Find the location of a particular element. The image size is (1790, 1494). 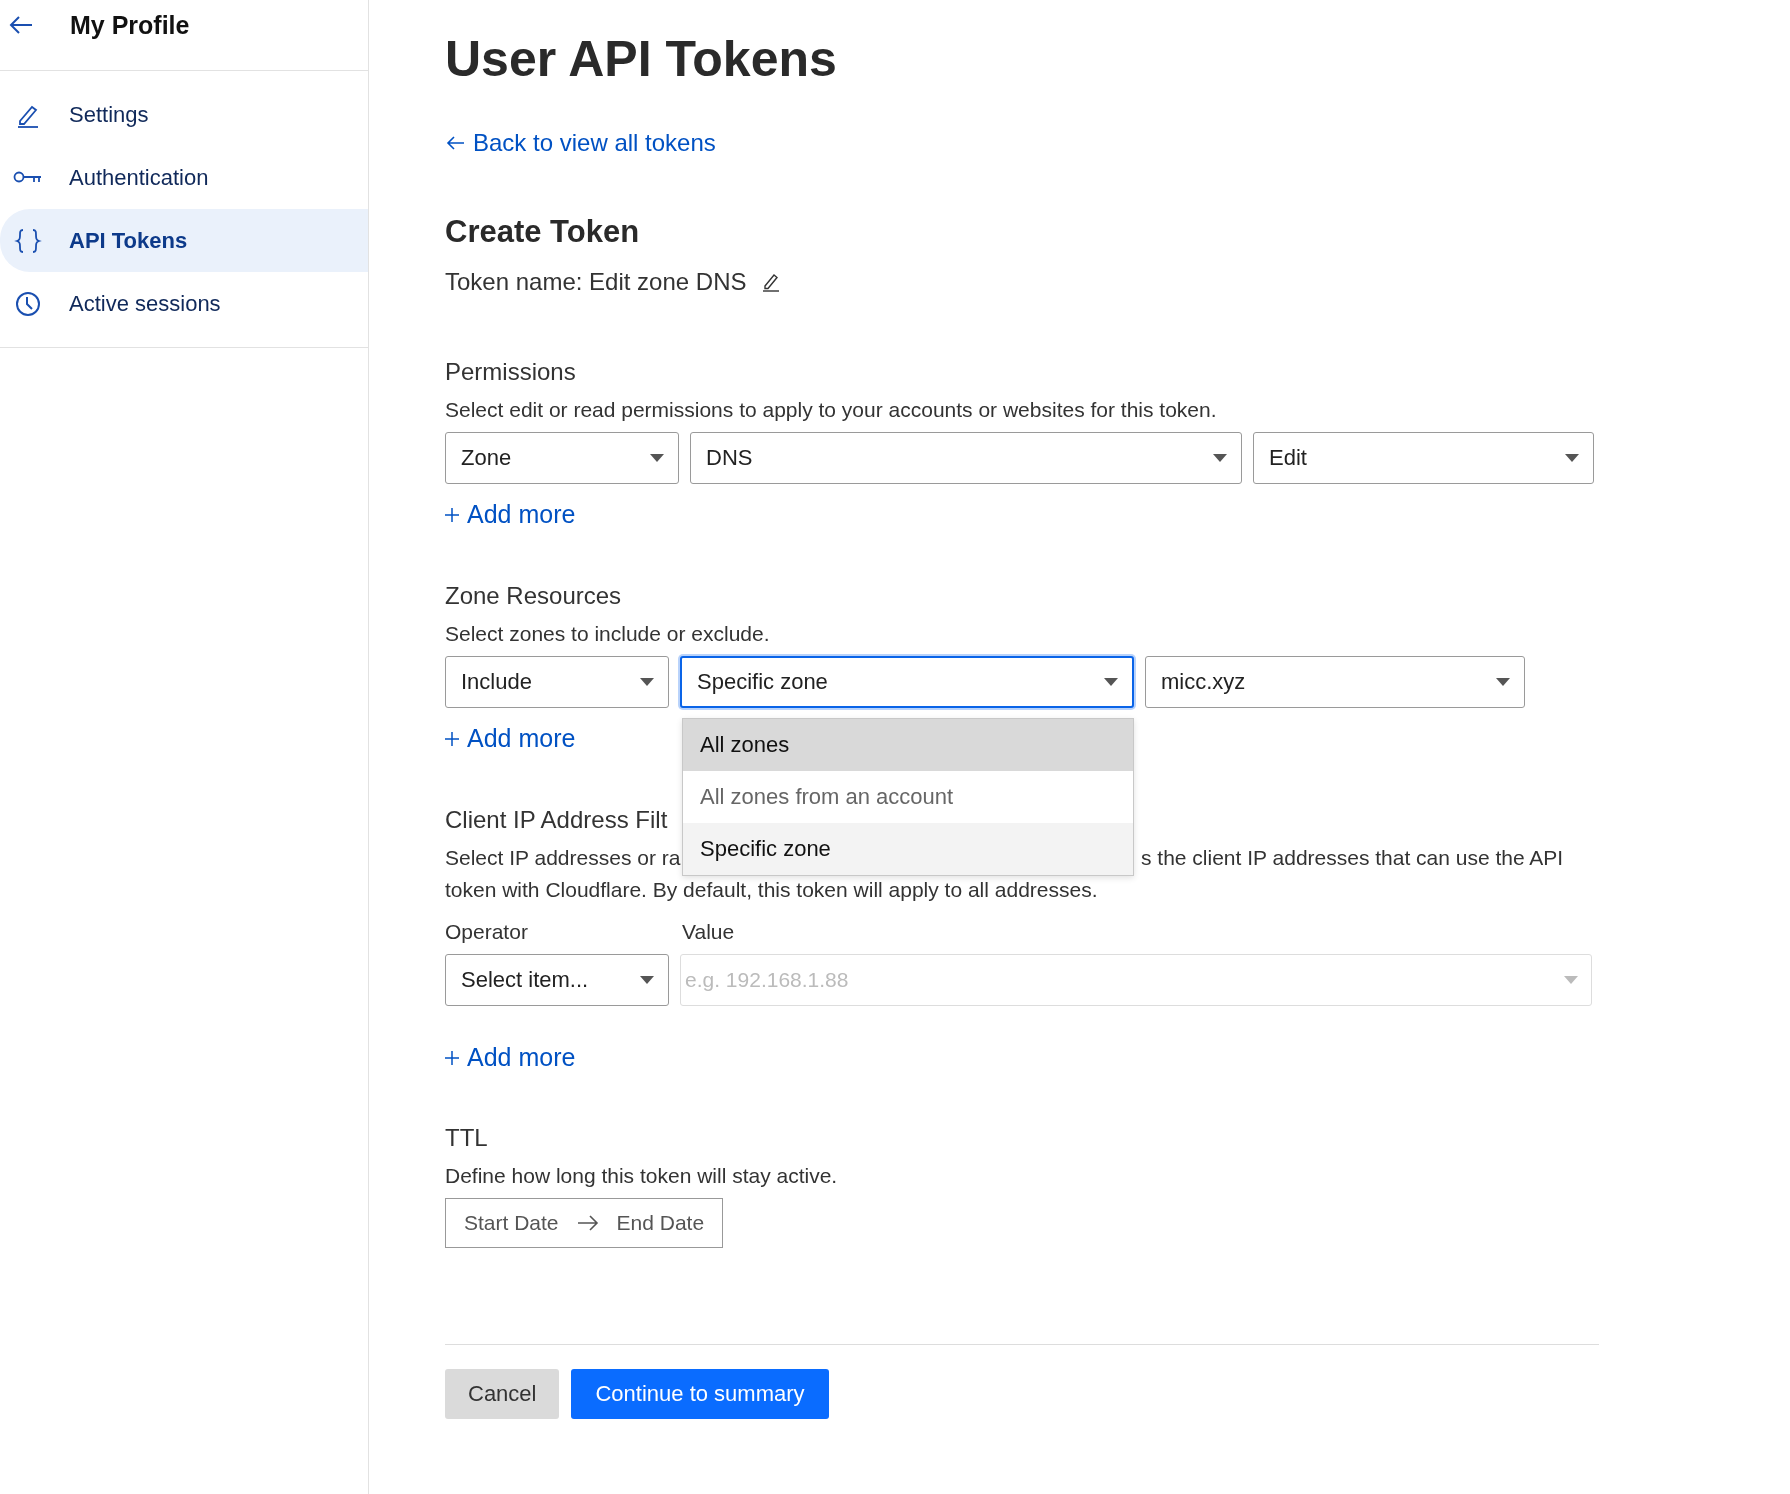

ttl-title: TTL is located at coordinates (467, 1138).